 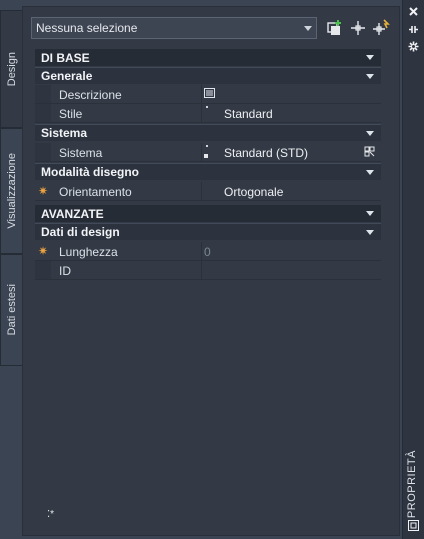 I want to click on row-stile: Stile Standard, so click(x=208, y=113).